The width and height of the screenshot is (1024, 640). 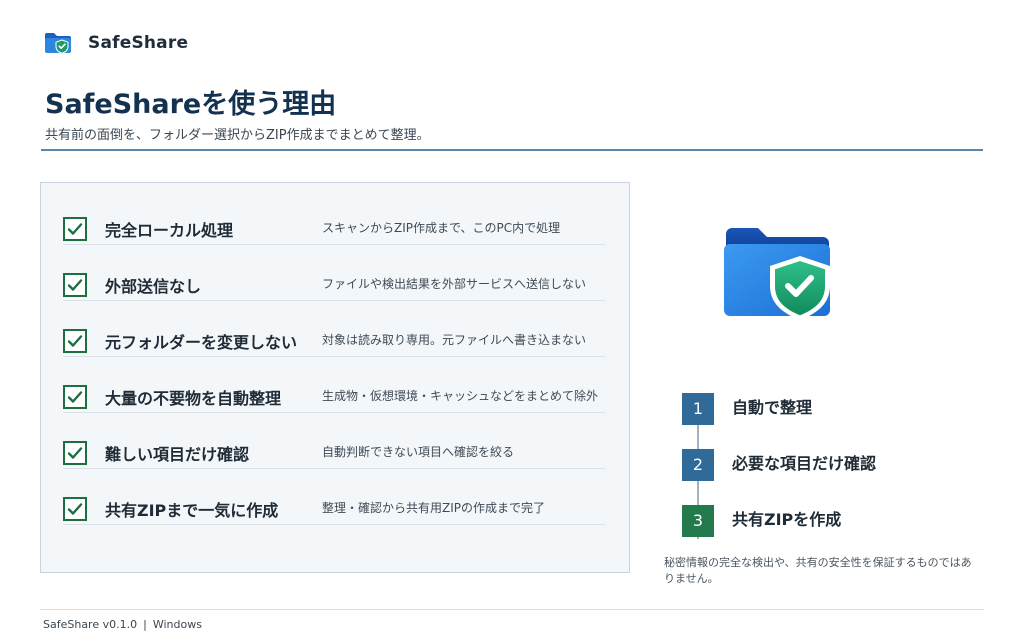 What do you see at coordinates (191, 104) in the screenshot?
I see `page-title: SafeShareを使う理由` at bounding box center [191, 104].